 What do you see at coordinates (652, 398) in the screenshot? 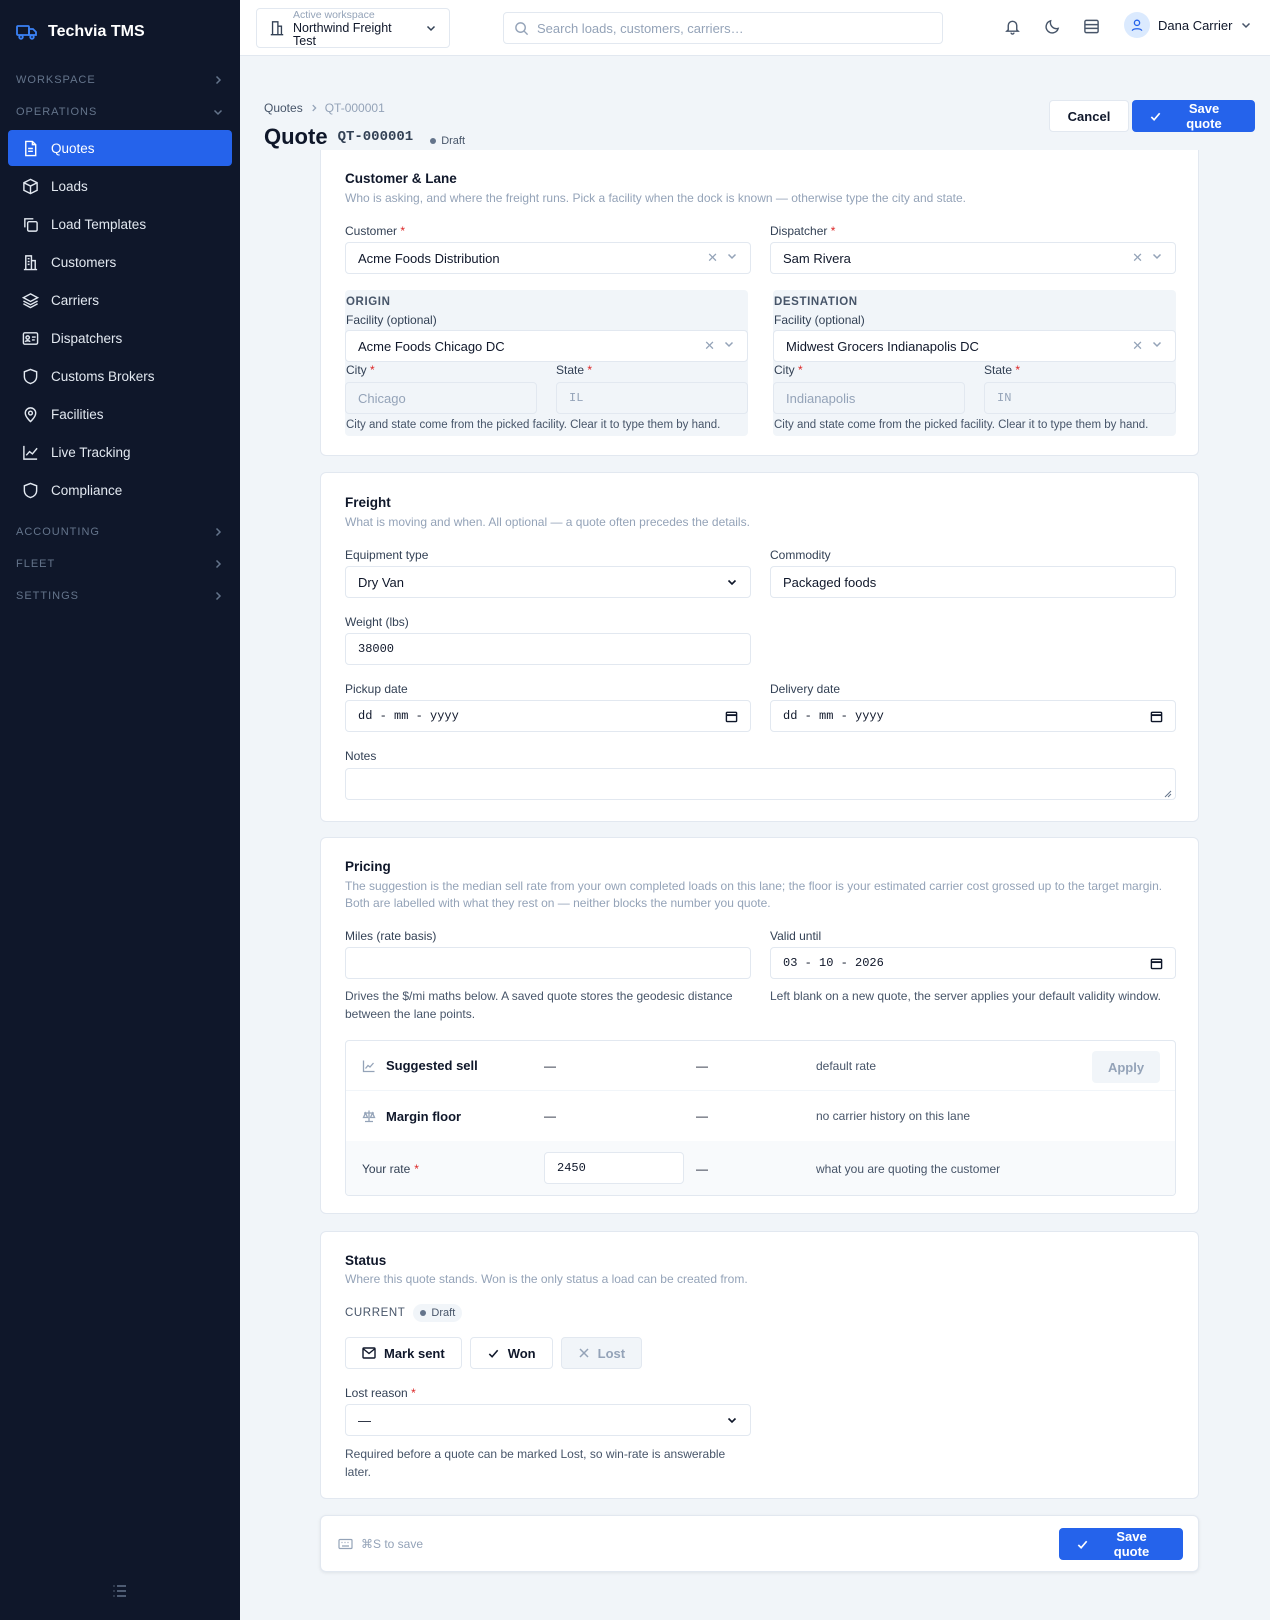
I see `origin-state-input: IL` at bounding box center [652, 398].